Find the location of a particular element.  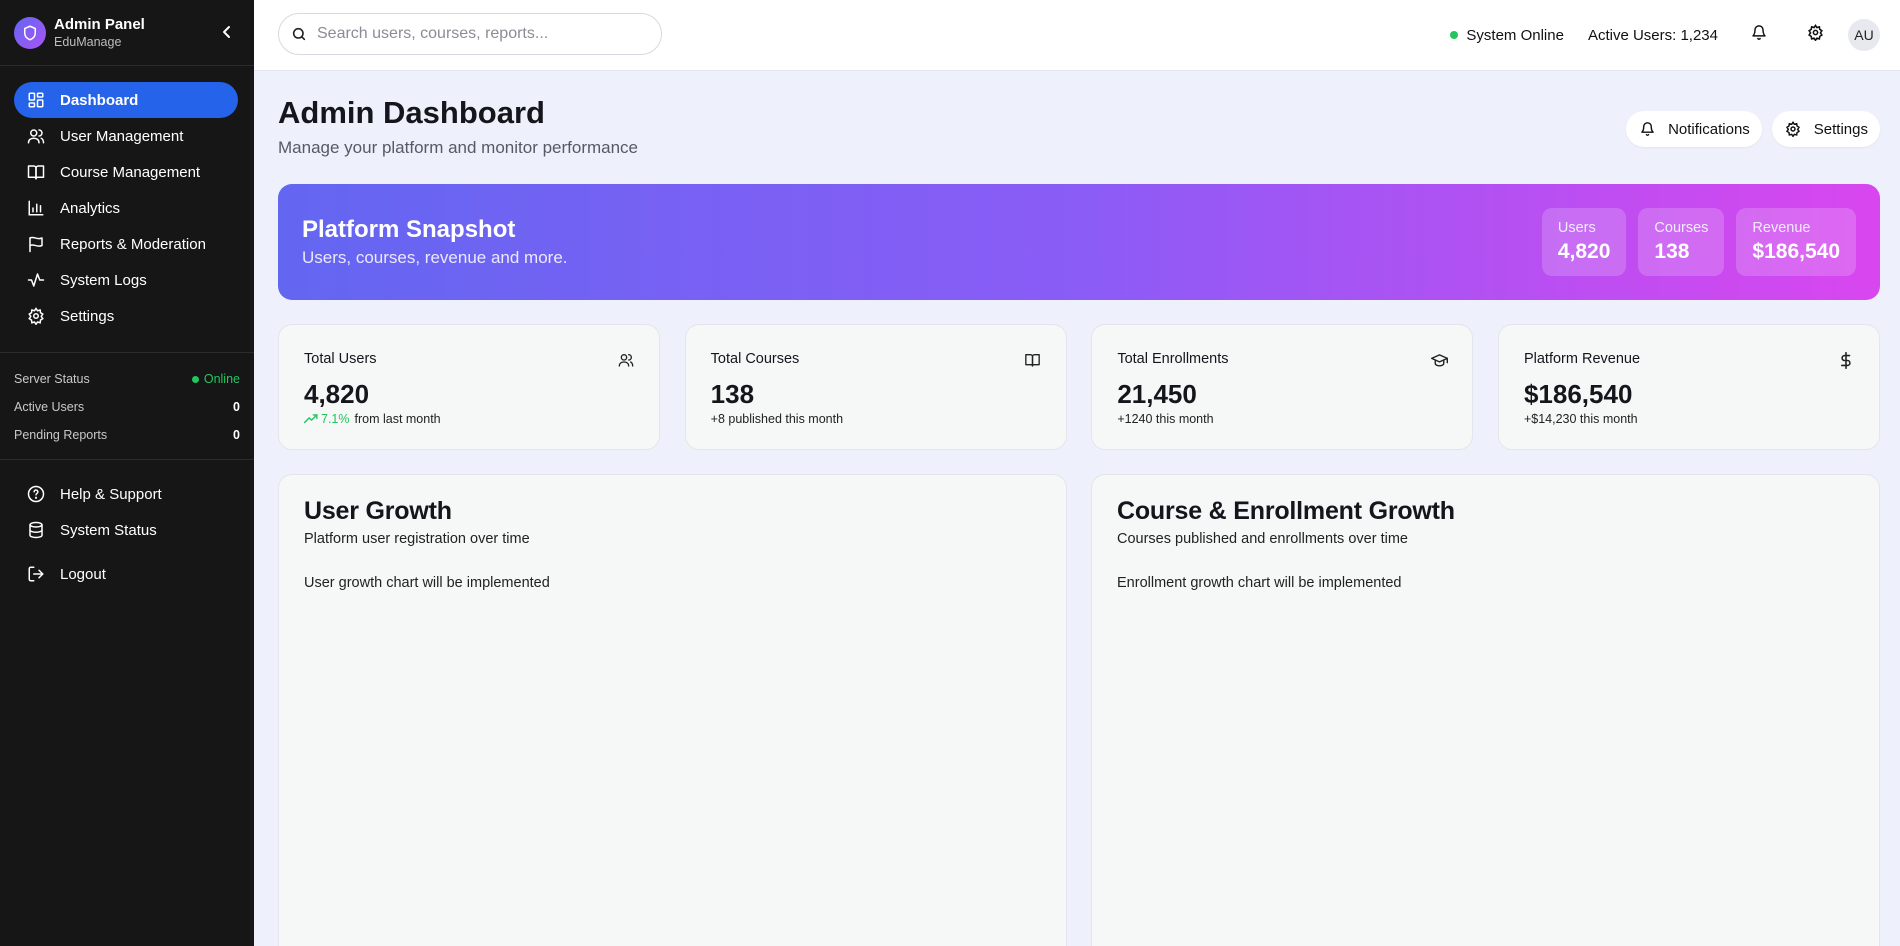

system-status-text: System Online is located at coordinates (1515, 35).